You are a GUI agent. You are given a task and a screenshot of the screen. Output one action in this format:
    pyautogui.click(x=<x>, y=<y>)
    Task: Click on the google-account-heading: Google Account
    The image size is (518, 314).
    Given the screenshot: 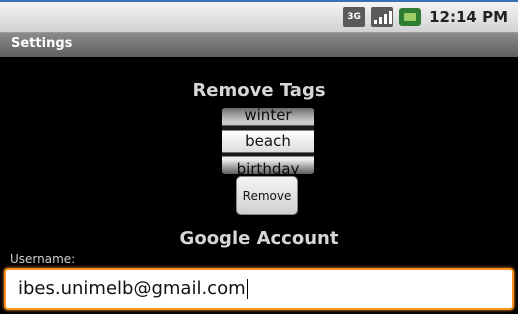 What is the action you would take?
    pyautogui.click(x=259, y=238)
    